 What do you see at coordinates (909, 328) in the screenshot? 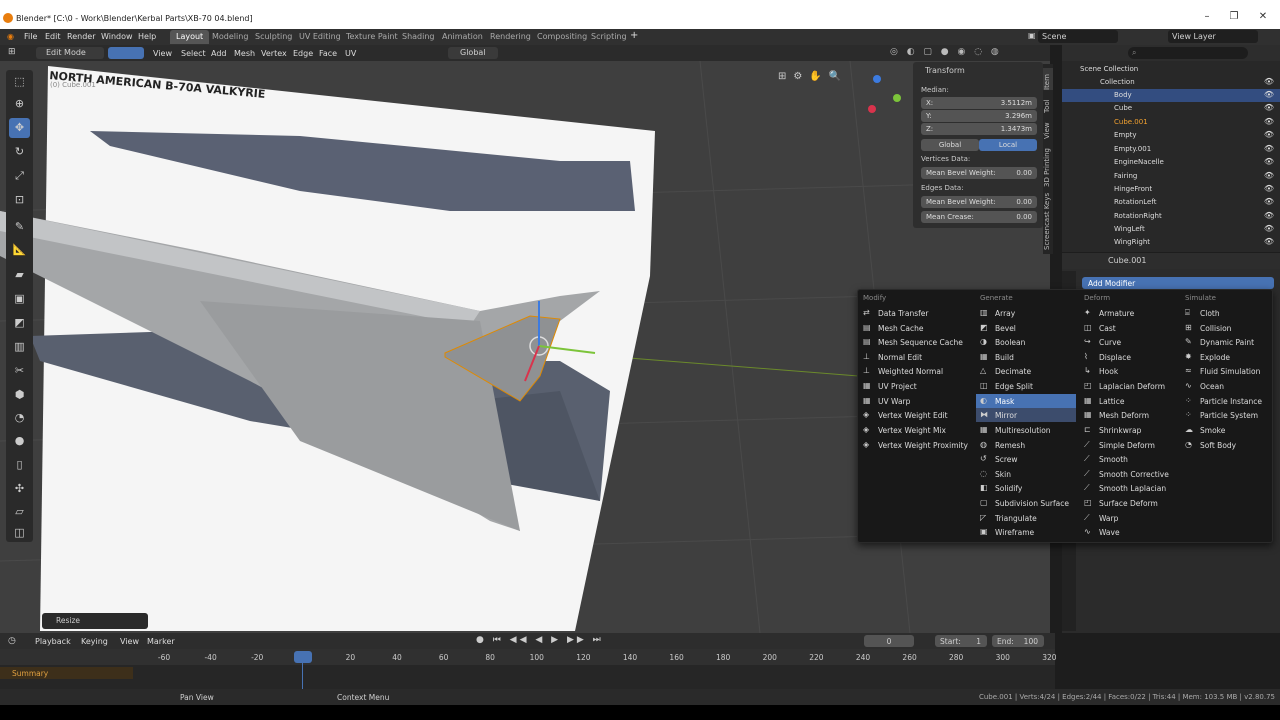
I see `mod-mesh-cache: ▤ Mesh Cache` at bounding box center [909, 328].